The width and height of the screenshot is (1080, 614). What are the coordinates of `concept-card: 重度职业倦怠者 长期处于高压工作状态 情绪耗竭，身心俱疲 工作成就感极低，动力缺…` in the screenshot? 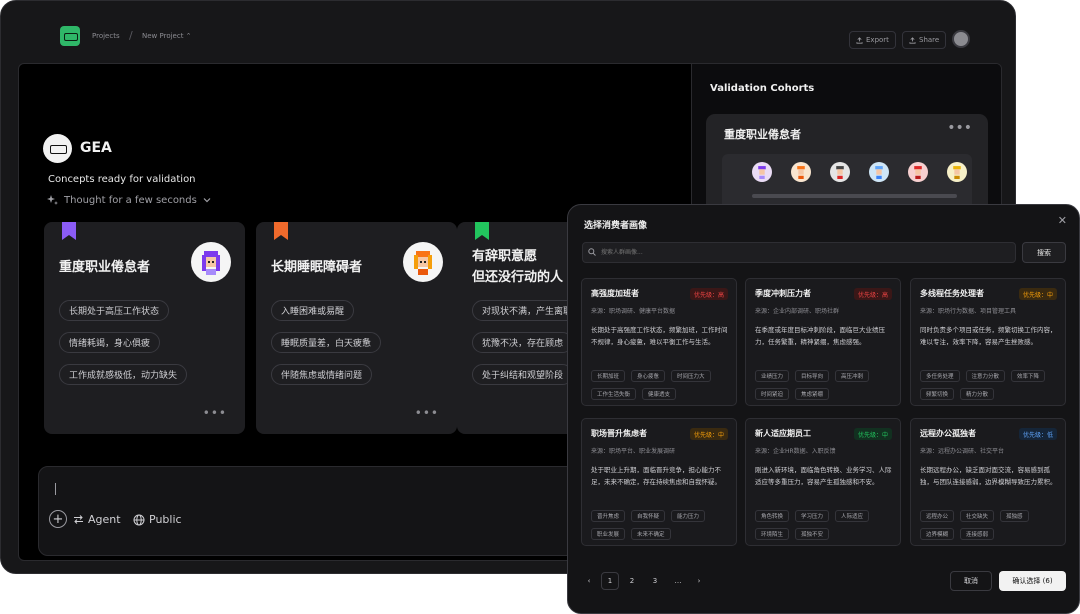 It's located at (144, 328).